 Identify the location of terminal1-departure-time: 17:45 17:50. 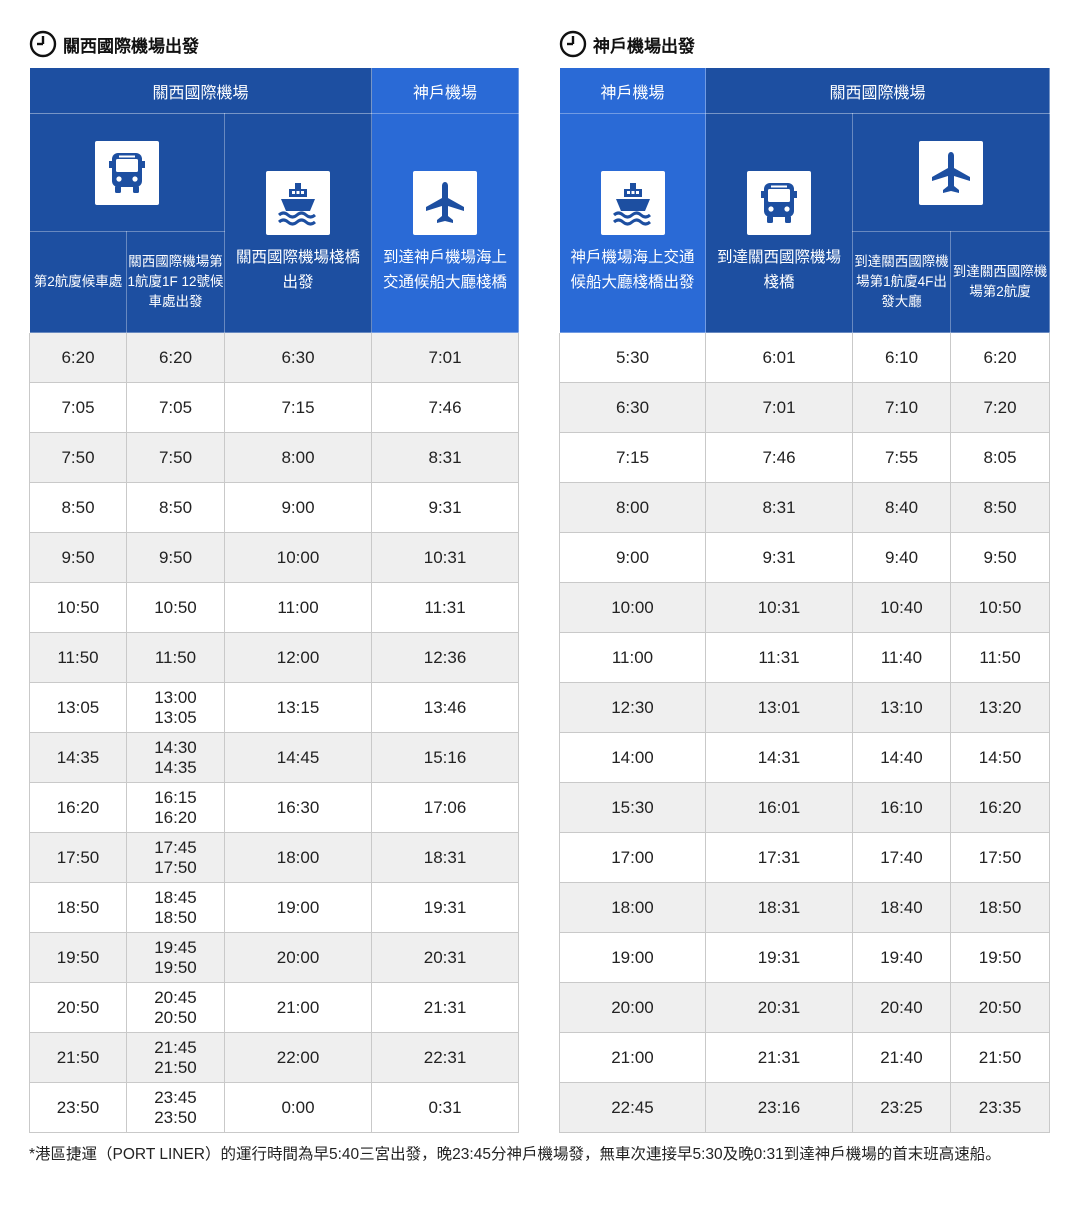
(175, 857).